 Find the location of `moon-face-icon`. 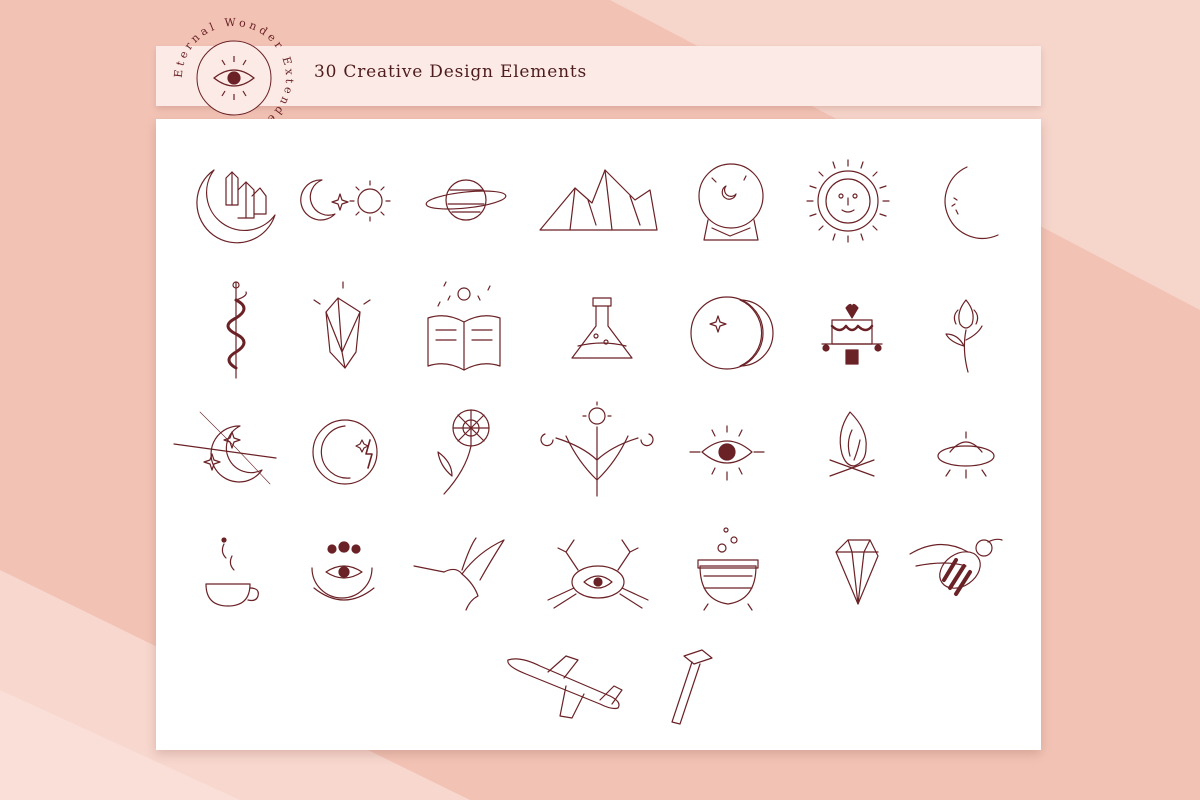

moon-face-icon is located at coordinates (732, 333).